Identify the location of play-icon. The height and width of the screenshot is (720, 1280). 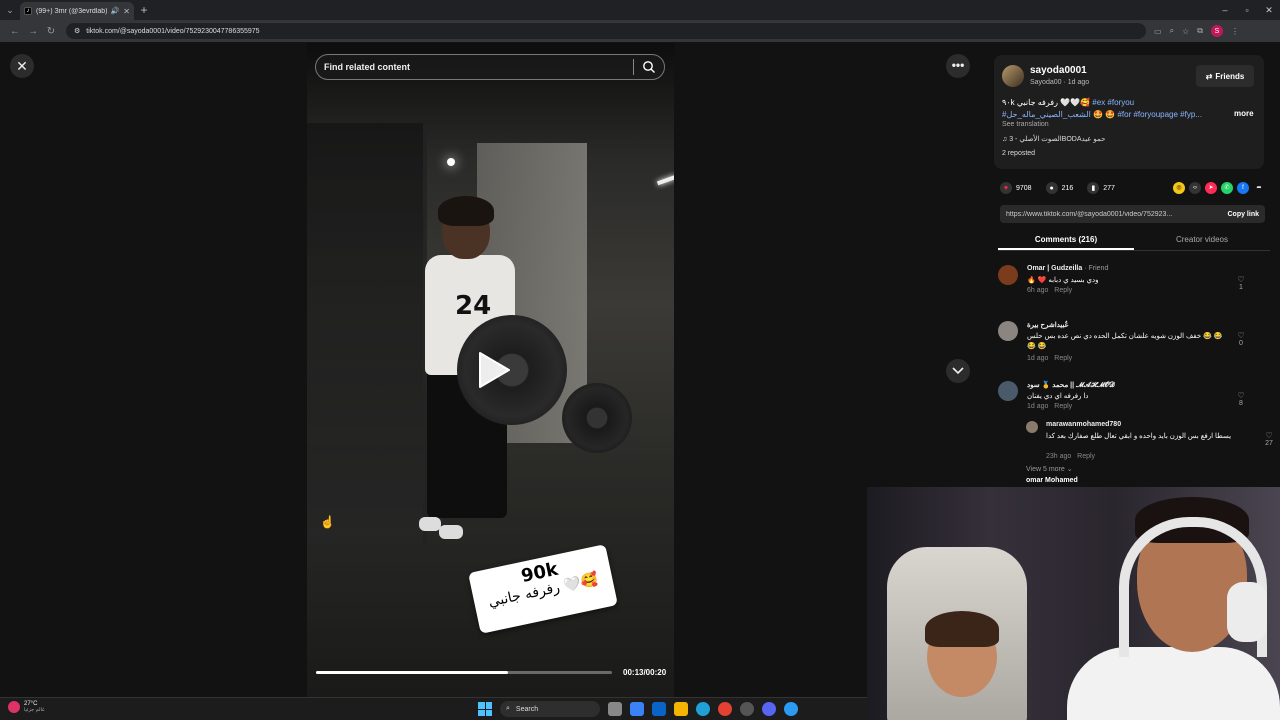
(494, 370).